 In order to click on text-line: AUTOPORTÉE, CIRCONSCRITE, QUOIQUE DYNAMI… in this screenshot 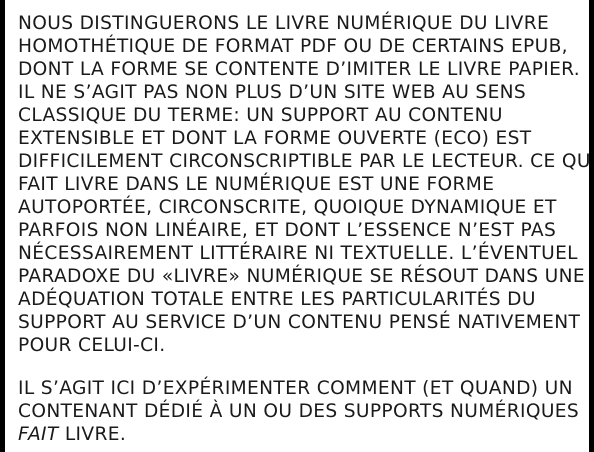, I will do `click(287, 207)`.